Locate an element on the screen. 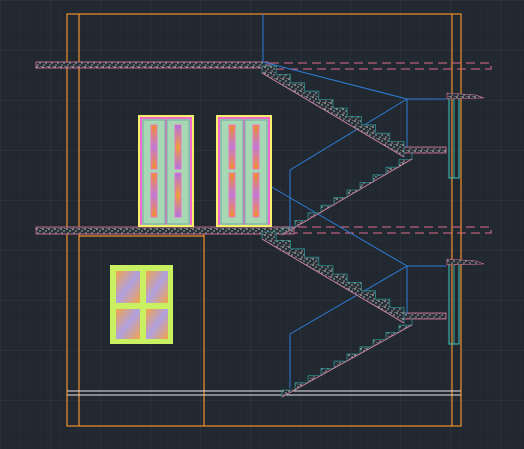 The width and height of the screenshot is (524, 449). right-door is located at coordinates (244, 171).